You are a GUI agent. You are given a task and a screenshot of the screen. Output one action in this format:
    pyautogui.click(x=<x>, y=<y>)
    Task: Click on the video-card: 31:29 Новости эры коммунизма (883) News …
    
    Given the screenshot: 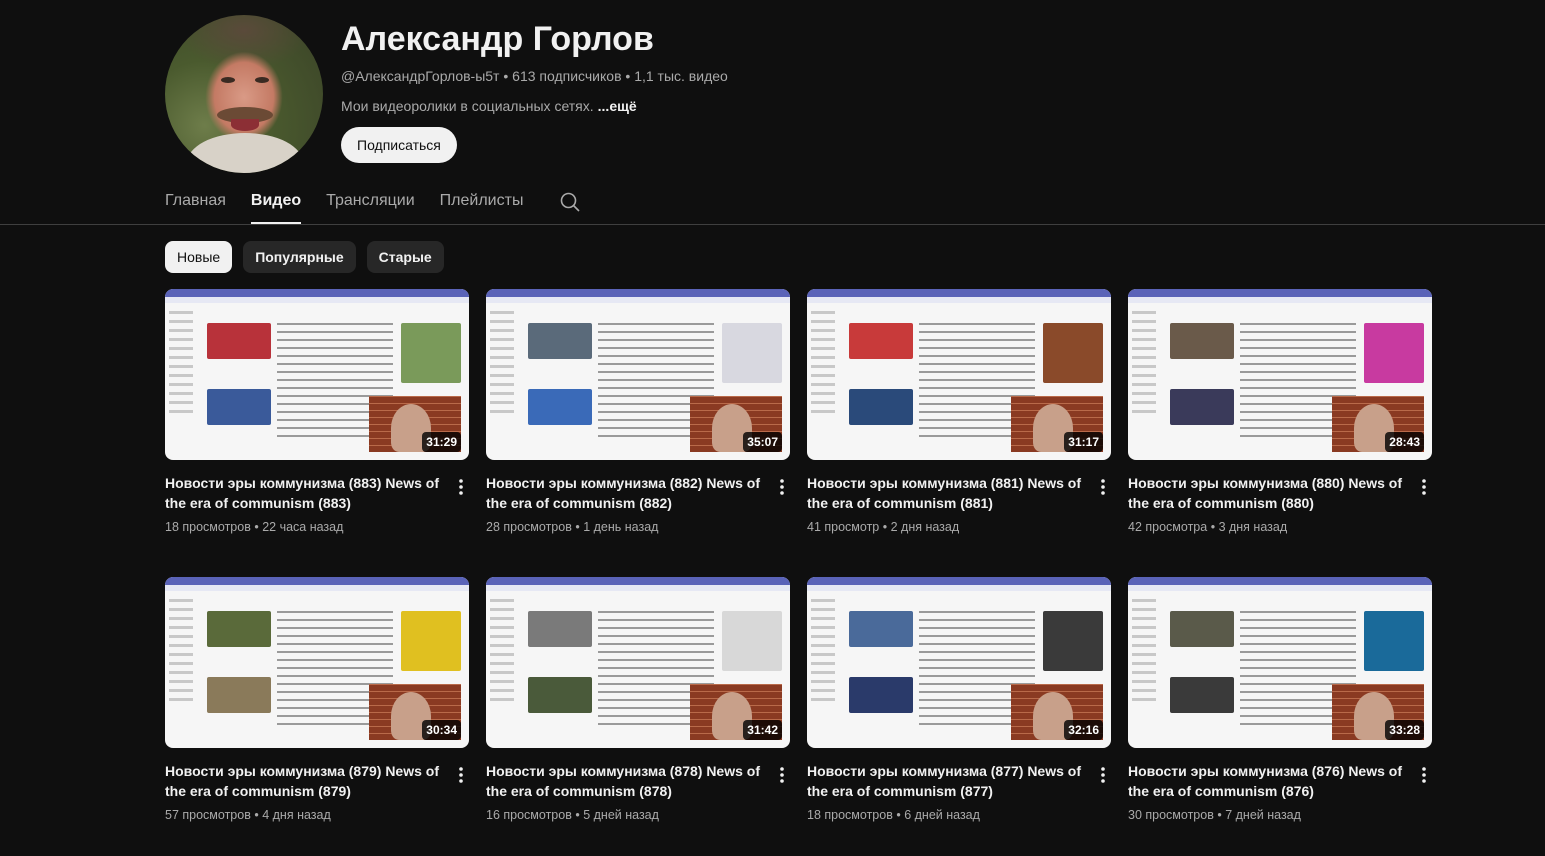 What is the action you would take?
    pyautogui.click(x=317, y=414)
    